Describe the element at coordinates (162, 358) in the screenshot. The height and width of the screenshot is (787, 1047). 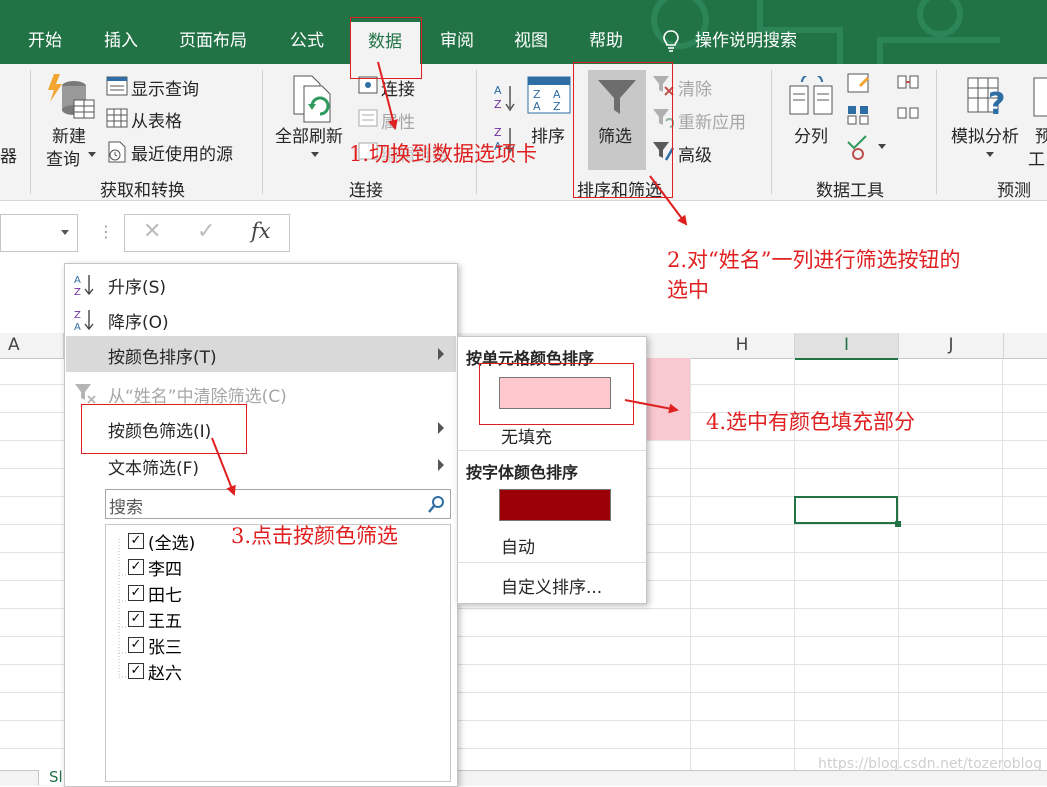
I see `sort-by-color-label: 按颜色排序(T)` at that location.